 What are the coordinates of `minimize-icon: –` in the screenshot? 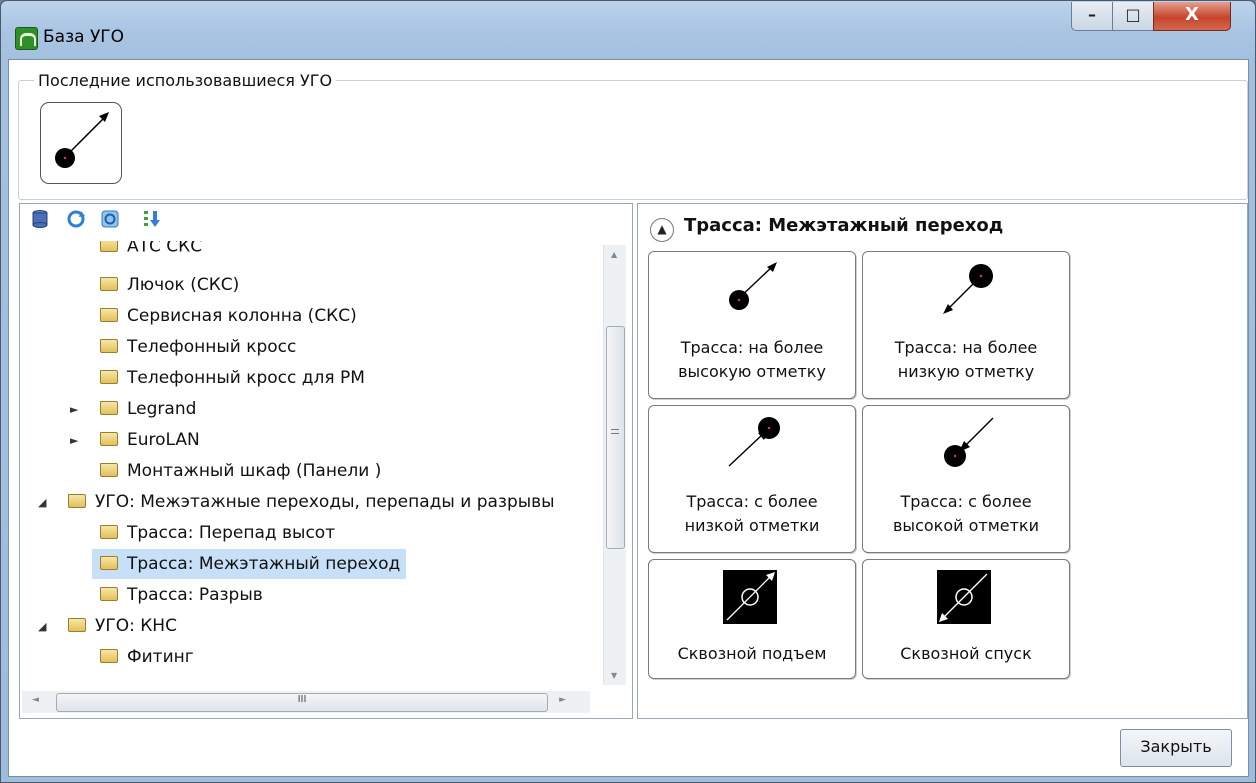 It's located at (1092, 14).